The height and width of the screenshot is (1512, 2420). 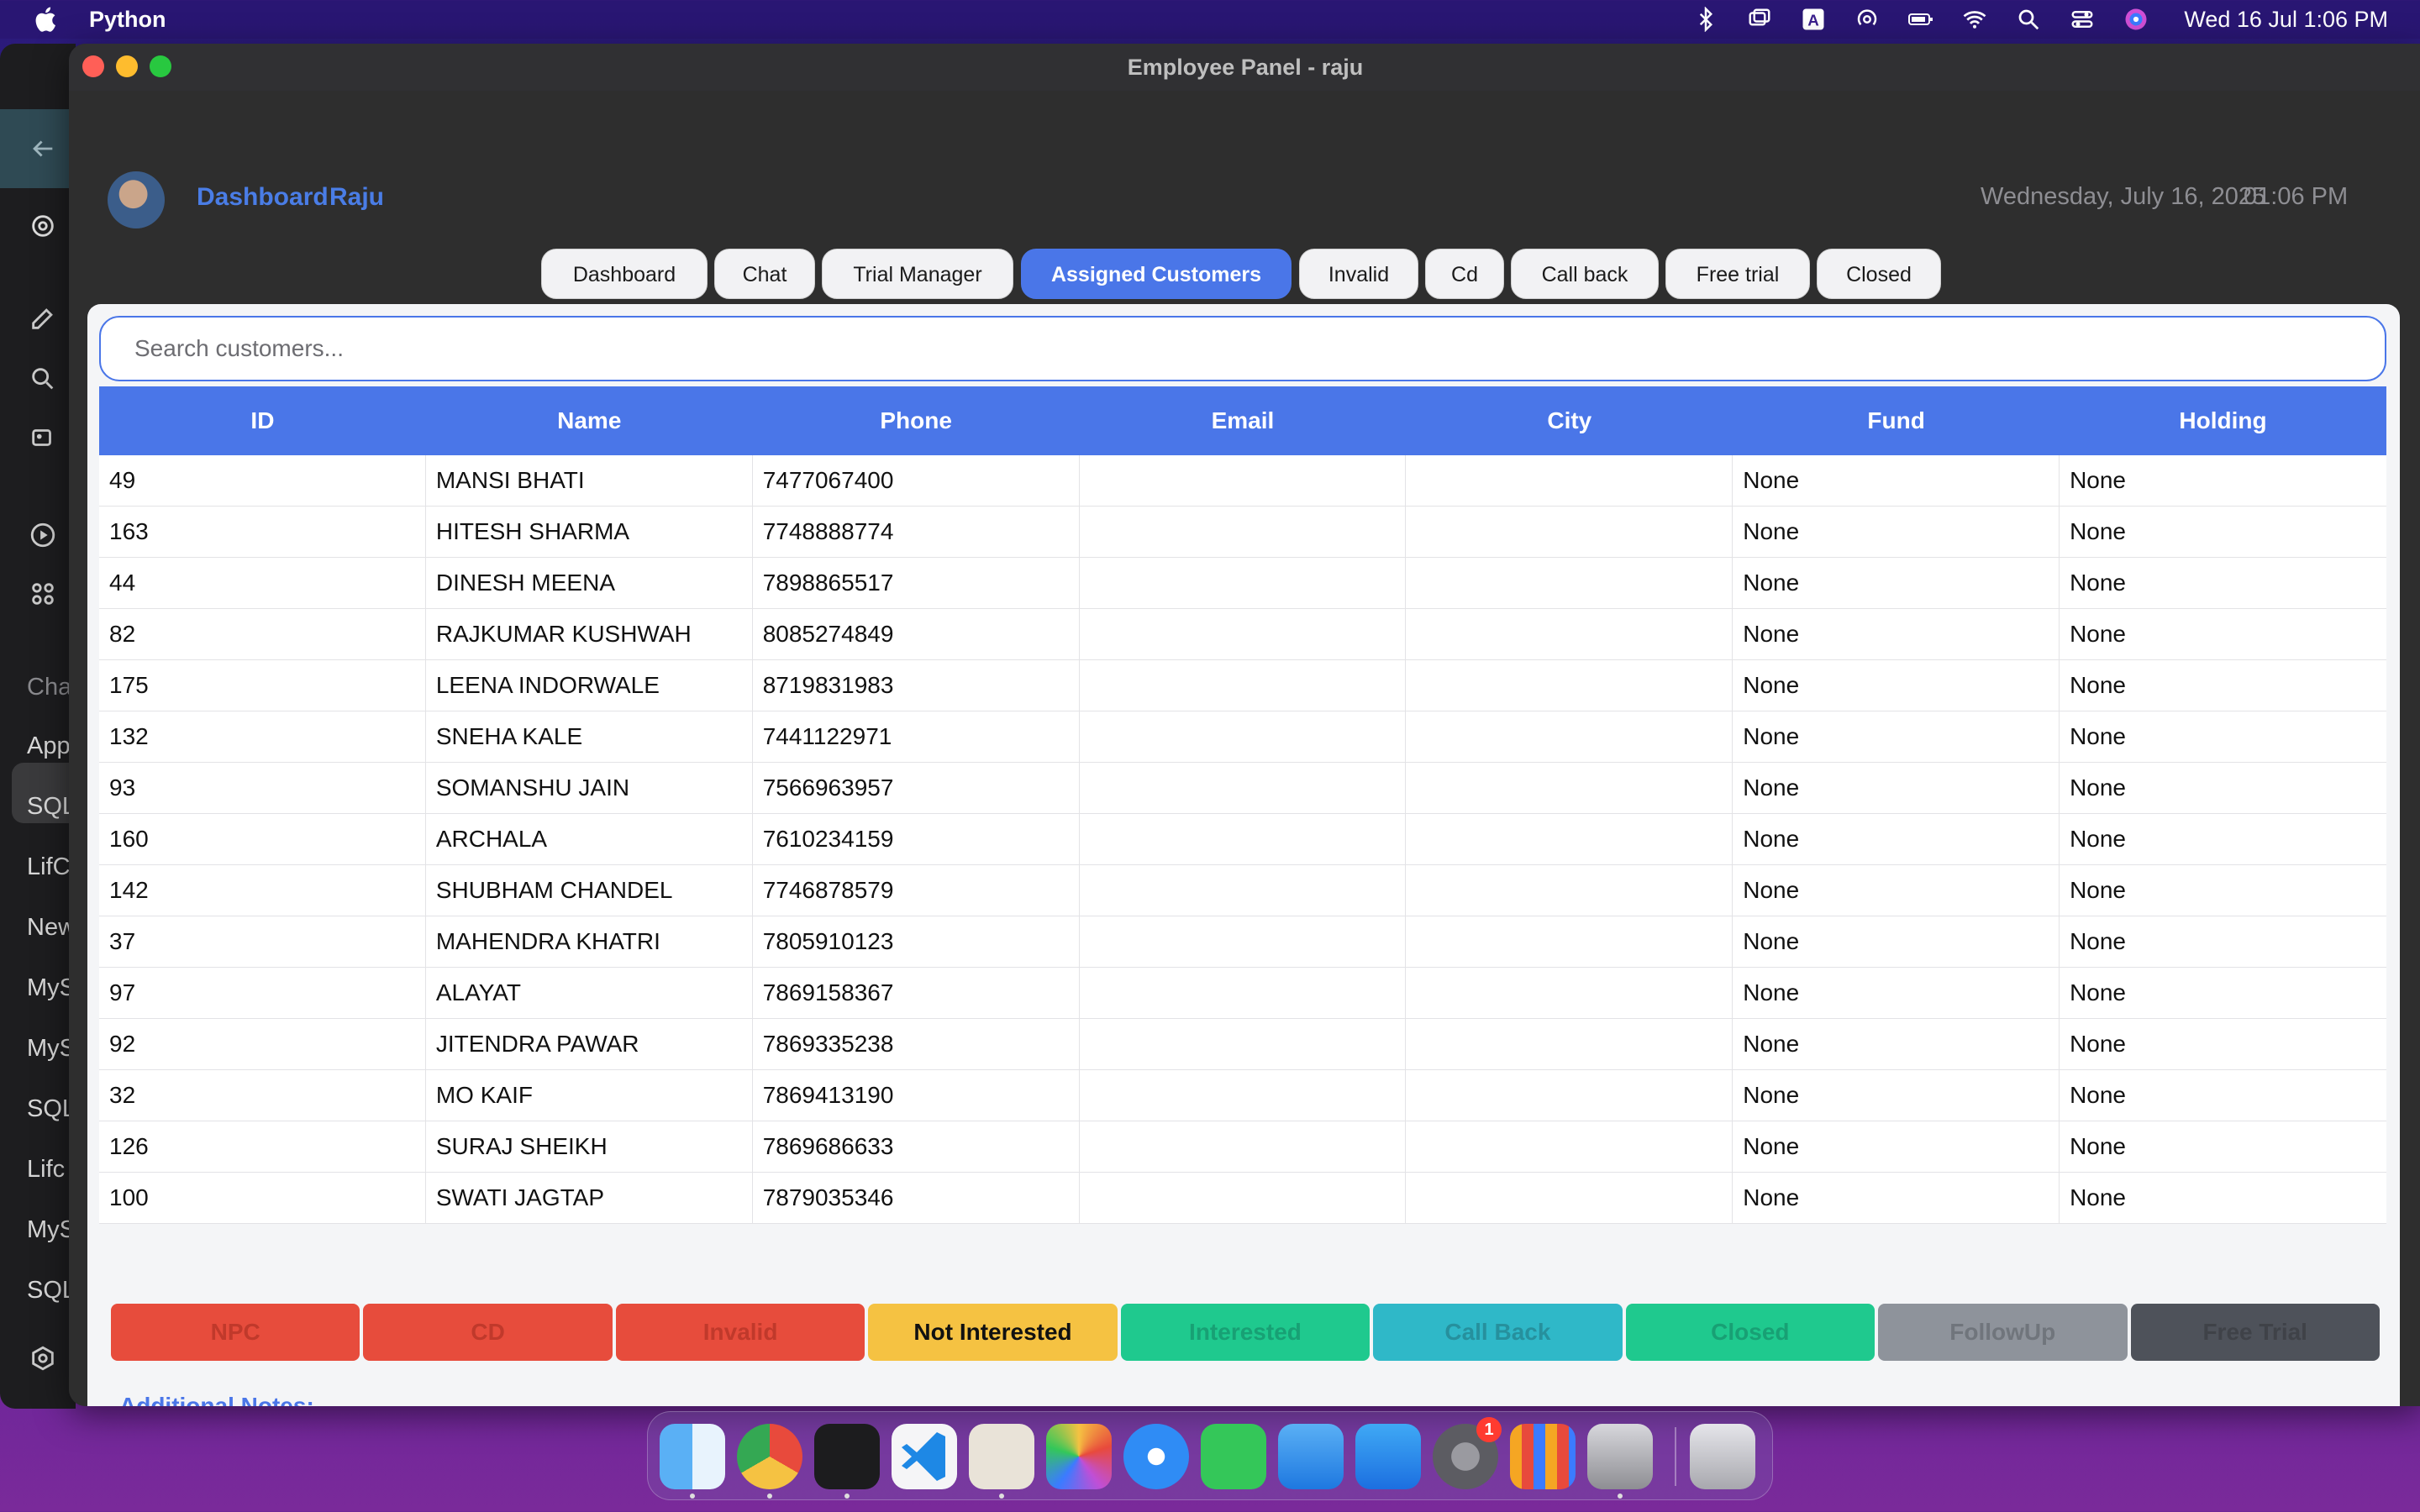 What do you see at coordinates (43, 318) in the screenshot?
I see `new-chat-icon` at bounding box center [43, 318].